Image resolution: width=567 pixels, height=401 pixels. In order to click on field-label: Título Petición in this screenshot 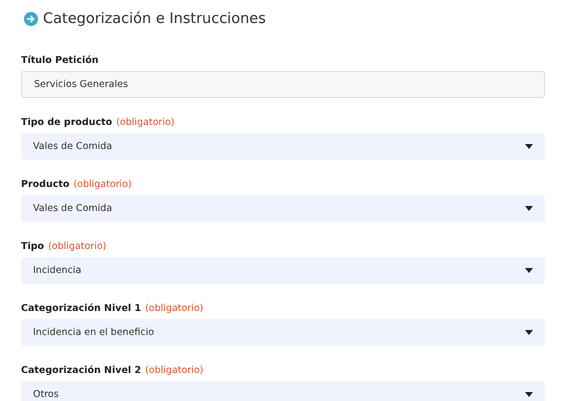, I will do `click(60, 60)`.